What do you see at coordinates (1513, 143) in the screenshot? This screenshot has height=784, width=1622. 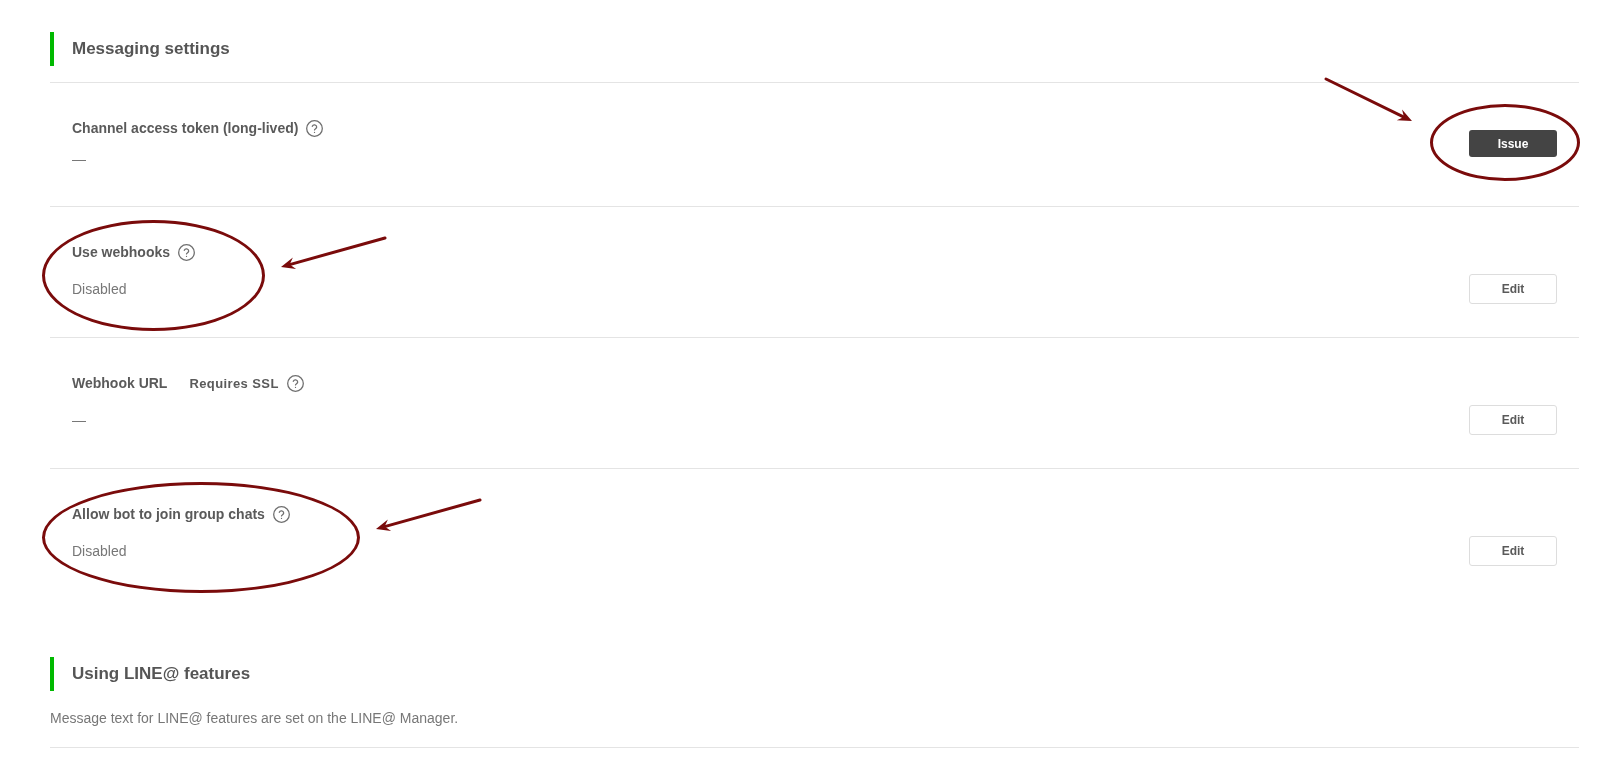 I see `issue-button: Issue` at bounding box center [1513, 143].